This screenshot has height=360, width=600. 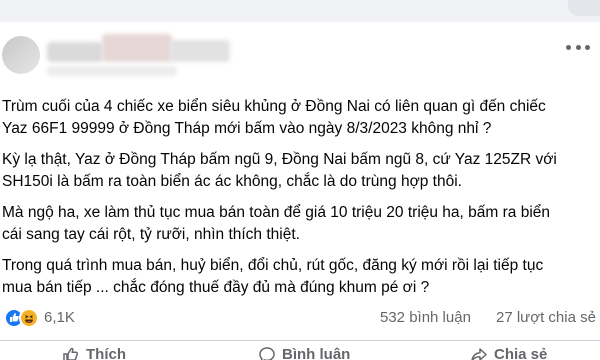 I want to click on more-options-button, so click(x=578, y=47).